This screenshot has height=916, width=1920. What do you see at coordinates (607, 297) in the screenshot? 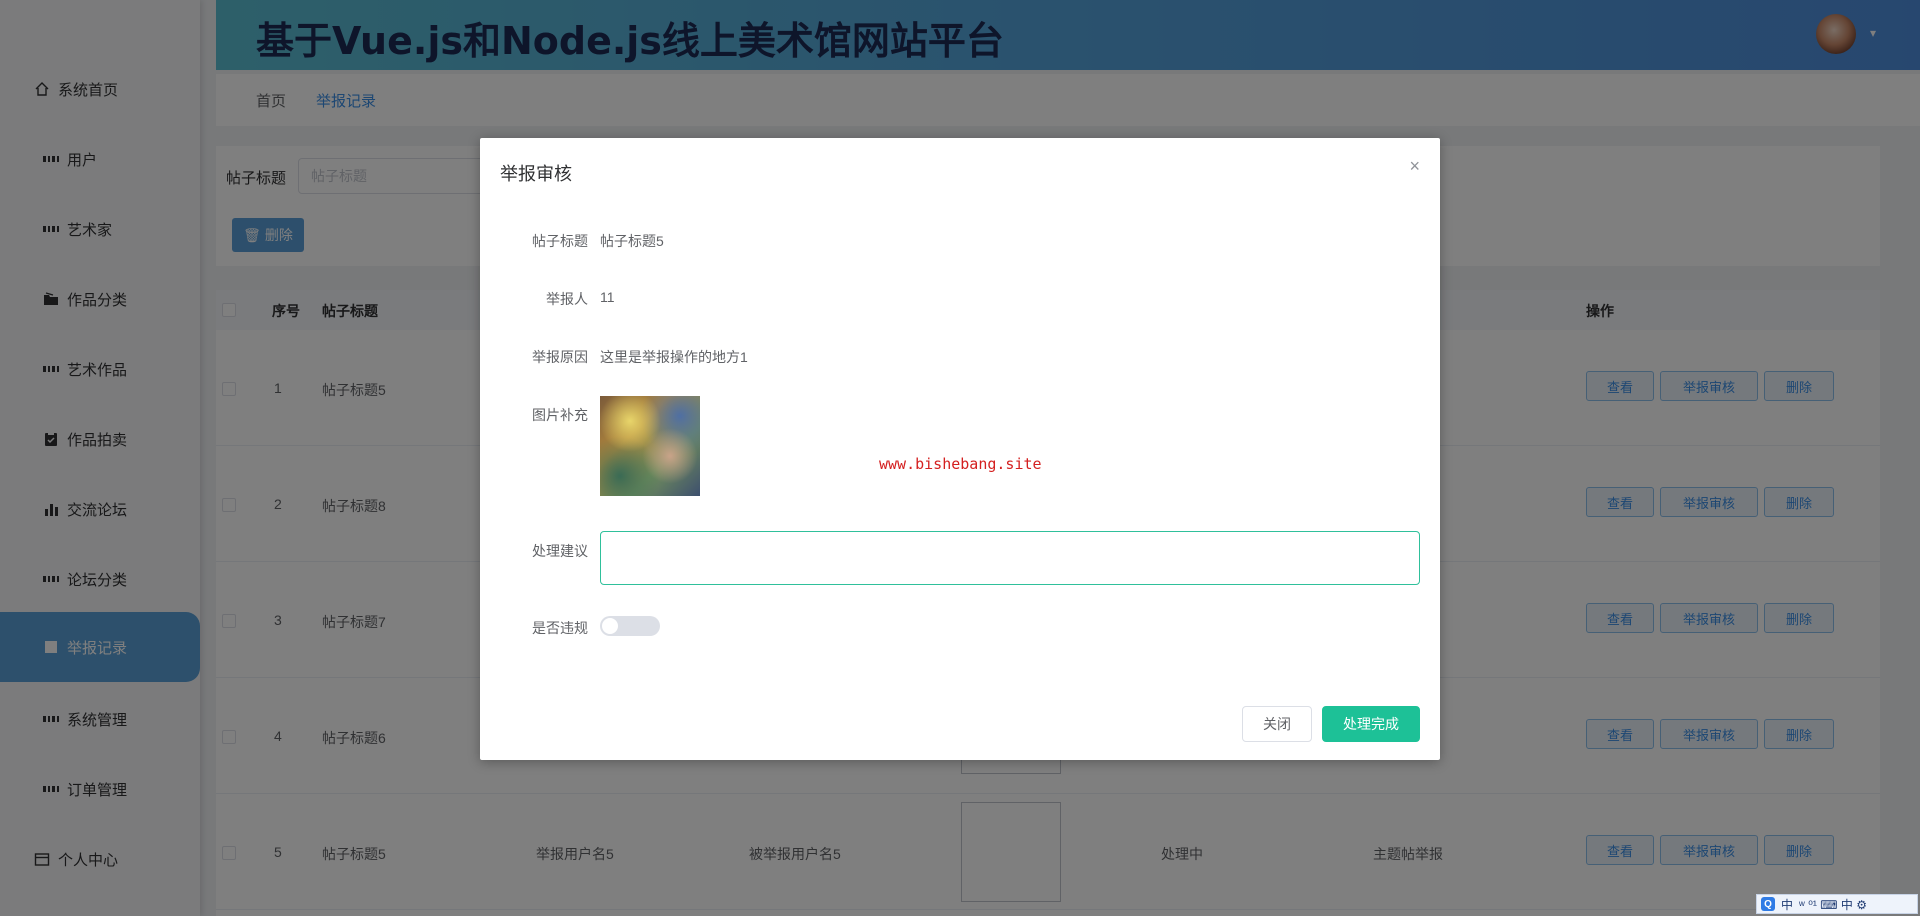
I see `reporter-value: 11` at bounding box center [607, 297].